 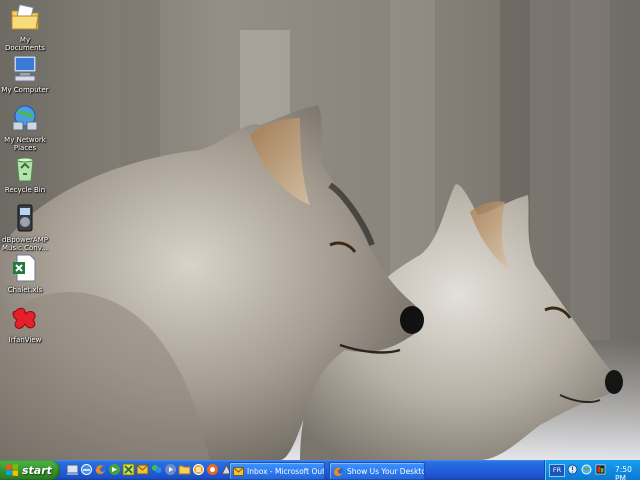 What do you see at coordinates (25, 118) in the screenshot?
I see `network-places-icon` at bounding box center [25, 118].